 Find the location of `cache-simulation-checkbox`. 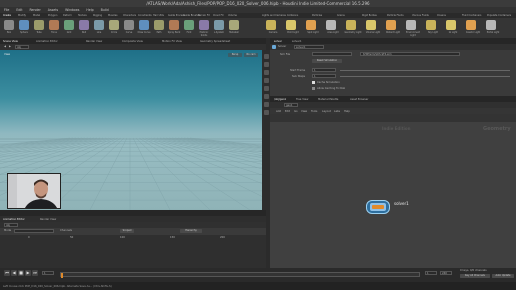

cache-simulation-checkbox is located at coordinates (313, 82).